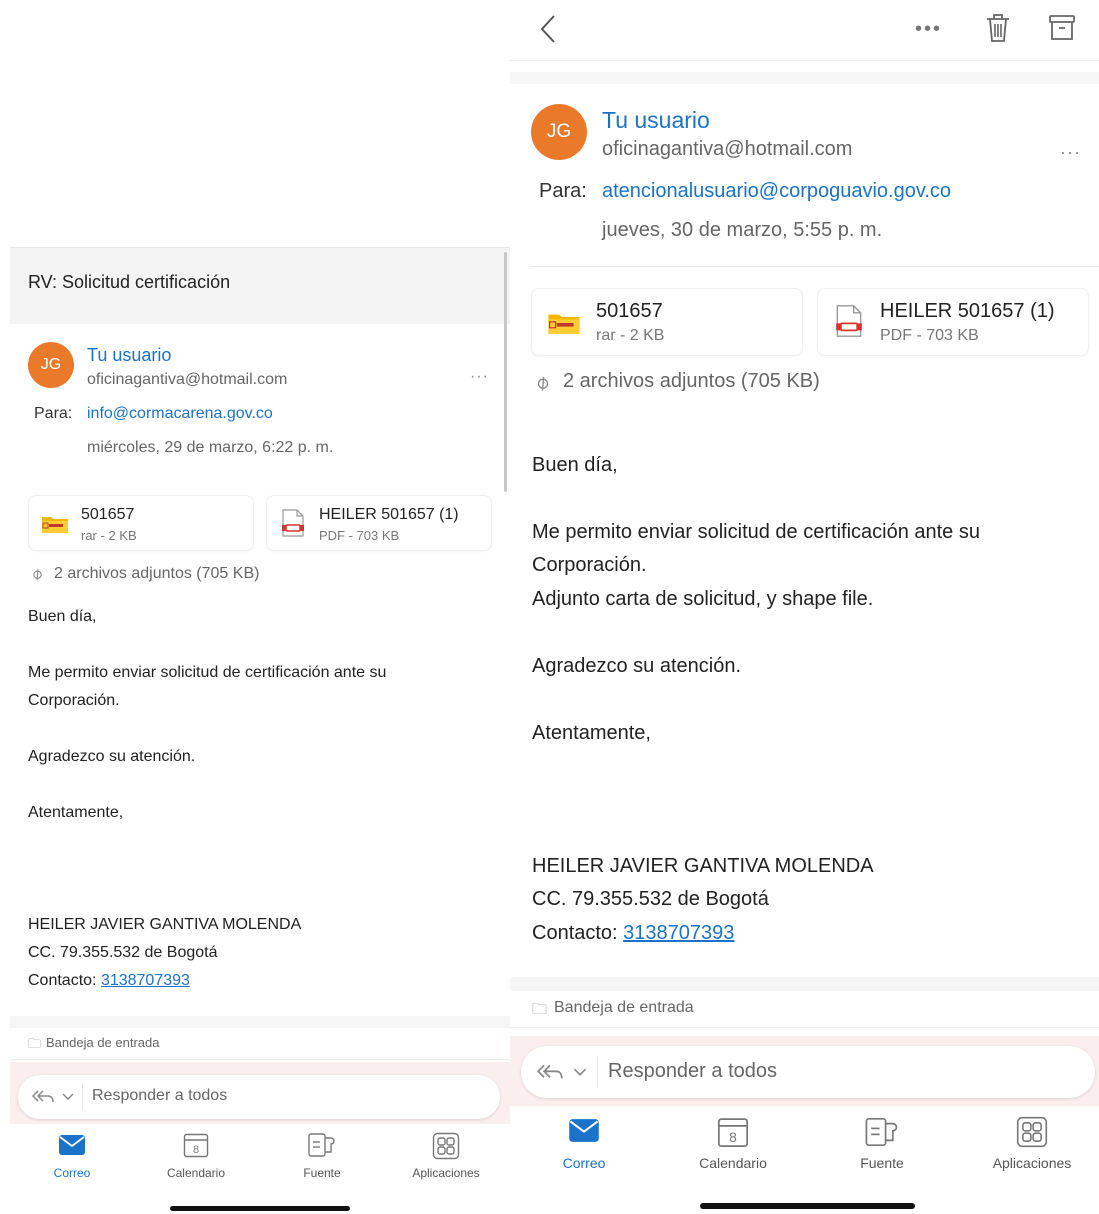  Describe the element at coordinates (548, 29) in the screenshot. I see `back-chevron-icon` at that location.